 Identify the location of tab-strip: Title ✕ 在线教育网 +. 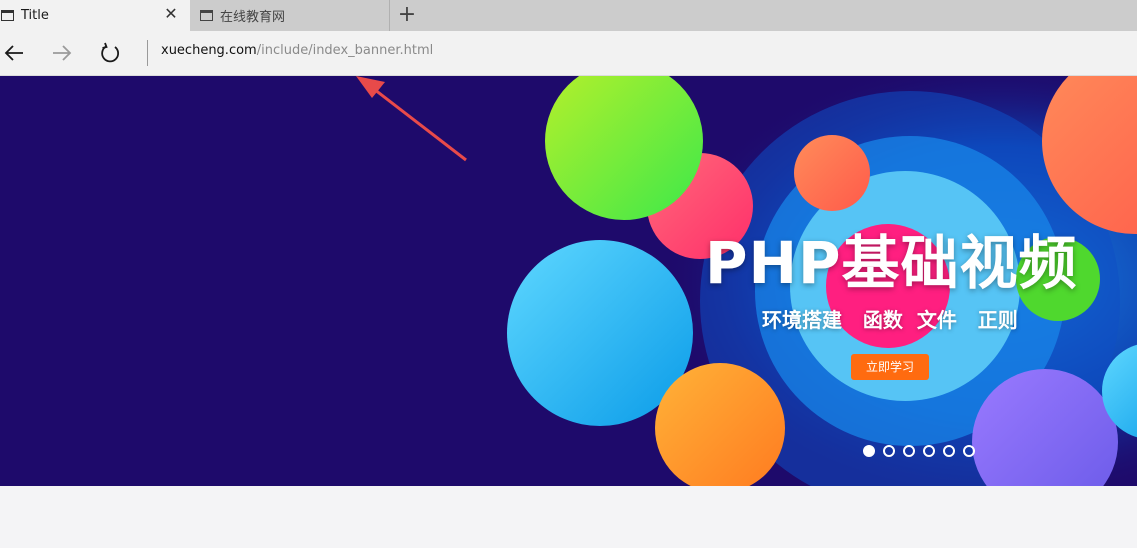
(568, 15).